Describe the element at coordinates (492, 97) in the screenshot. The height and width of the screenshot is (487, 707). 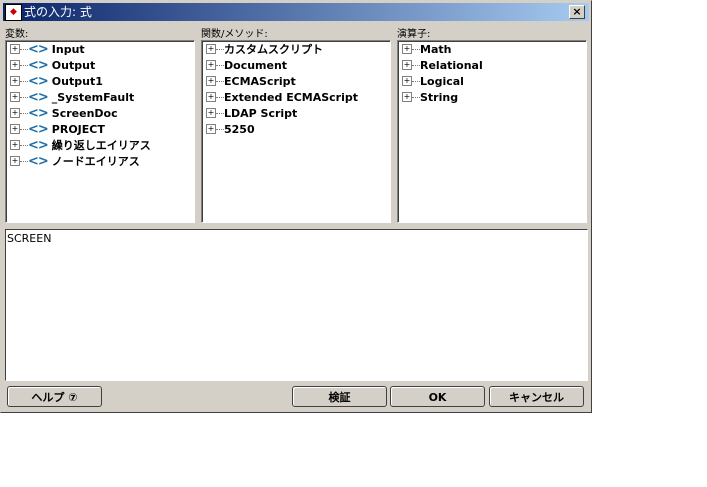
I see `tree-item: + String` at that location.